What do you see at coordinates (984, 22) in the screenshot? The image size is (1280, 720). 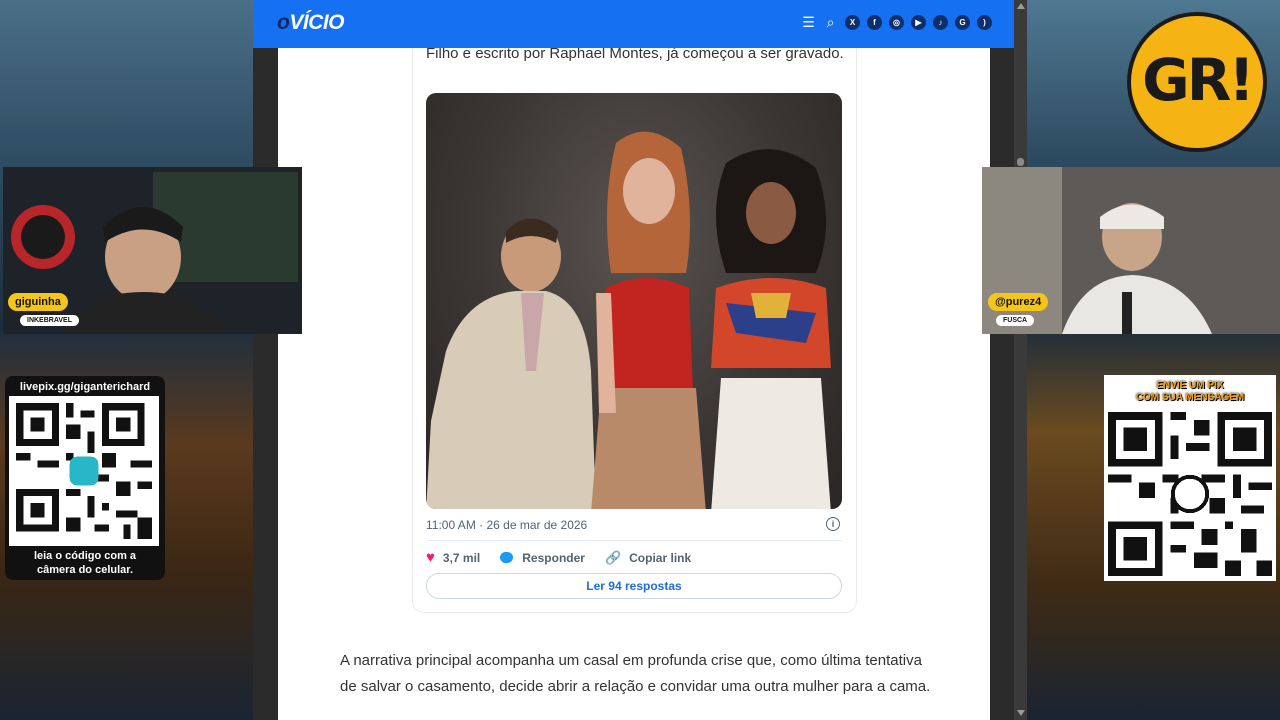 I see `rss-icon: )` at bounding box center [984, 22].